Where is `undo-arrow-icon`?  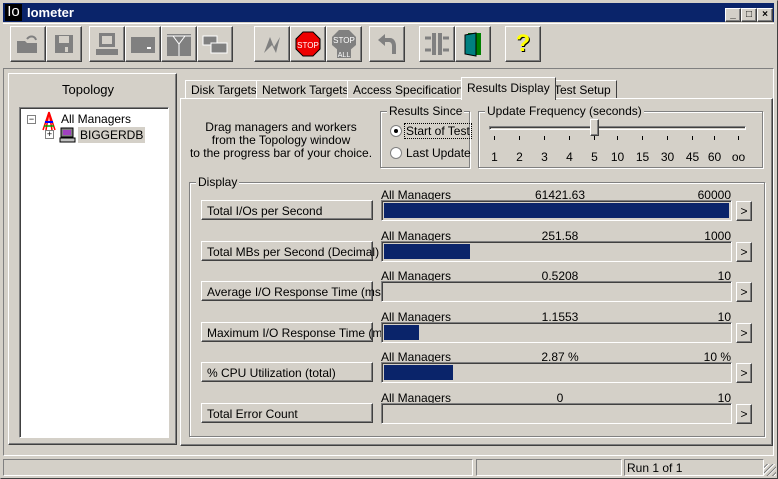 undo-arrow-icon is located at coordinates (387, 44).